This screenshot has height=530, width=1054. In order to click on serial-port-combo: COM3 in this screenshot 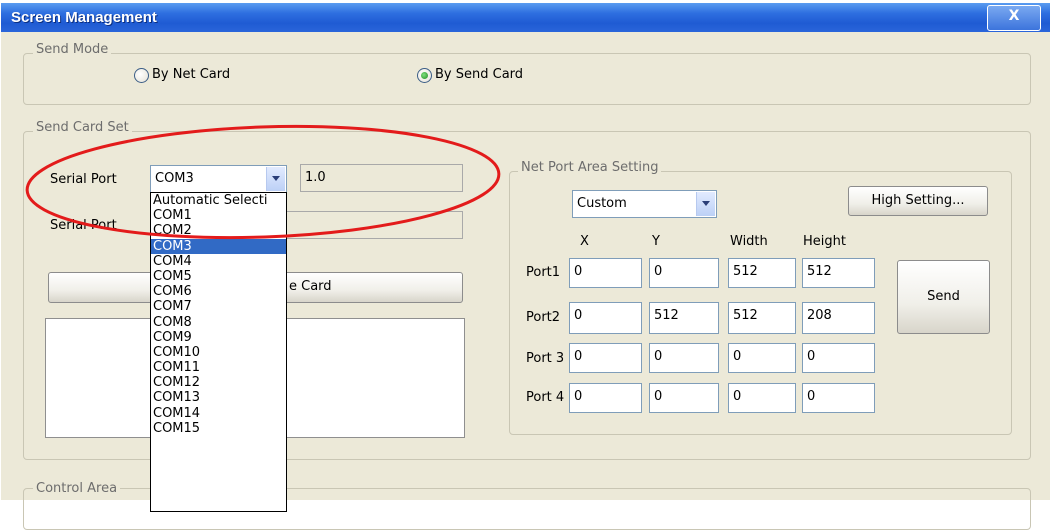, I will do `click(218, 179)`.